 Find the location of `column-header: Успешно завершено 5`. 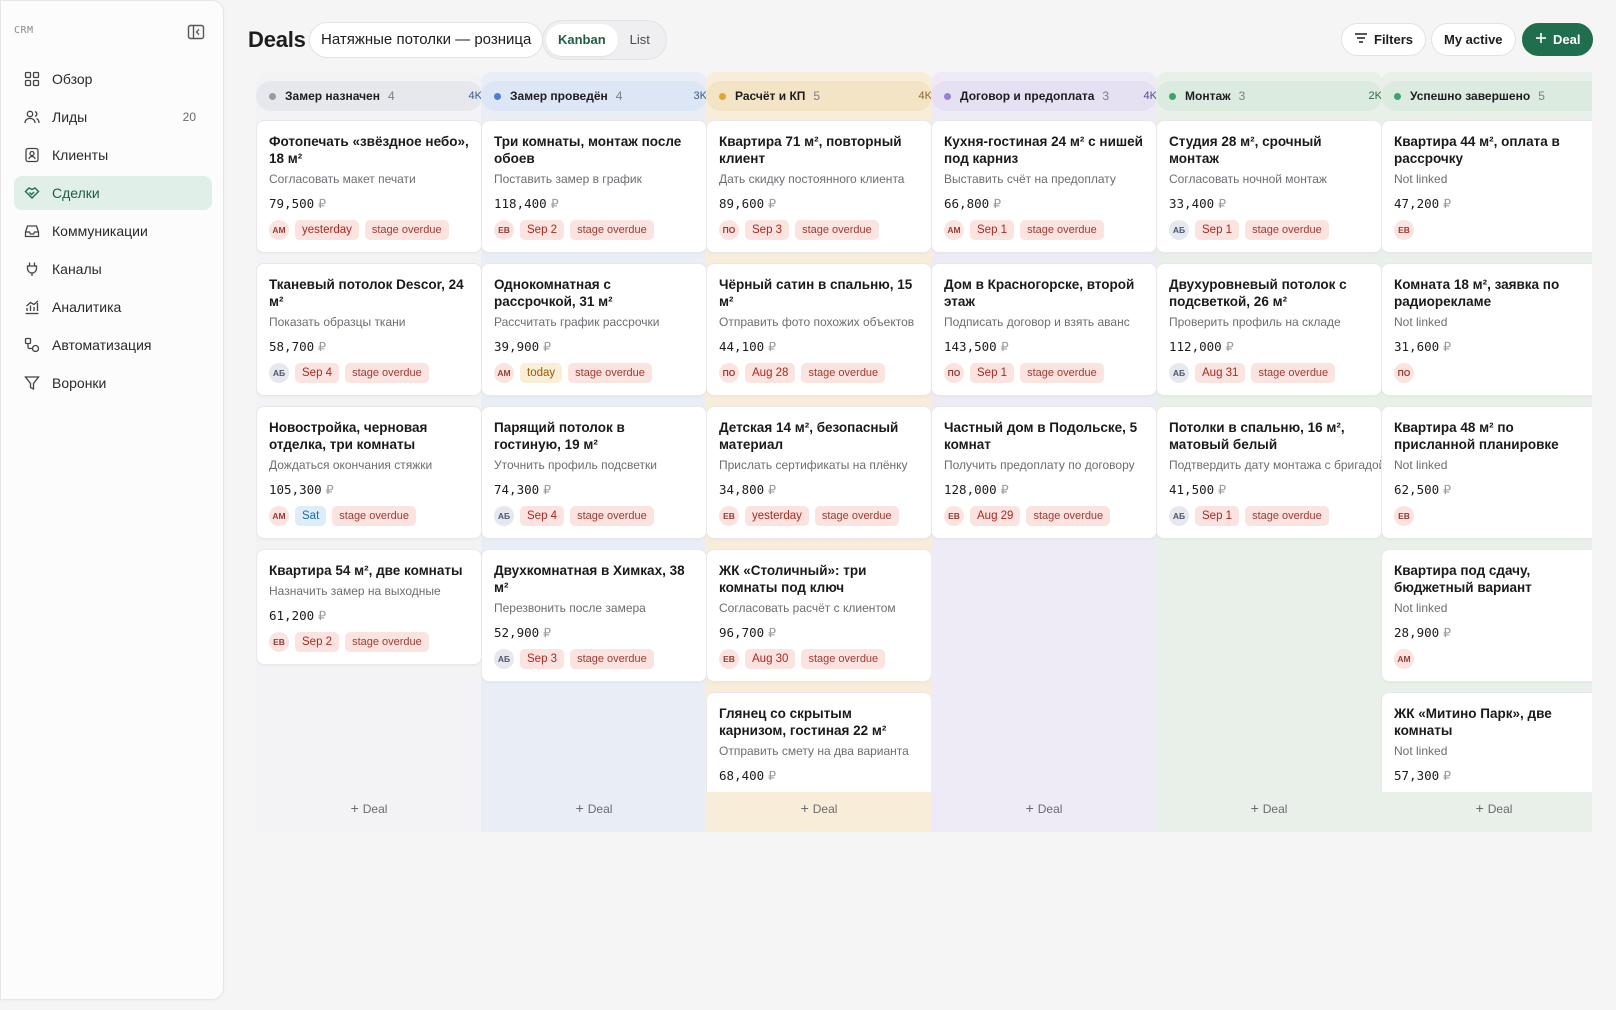

column-header: Успешно завершено 5 is located at coordinates (1486, 96).